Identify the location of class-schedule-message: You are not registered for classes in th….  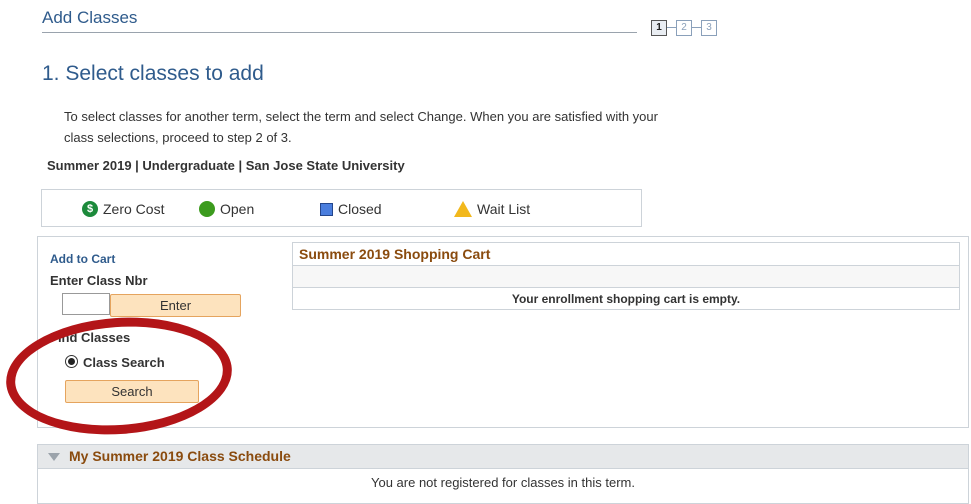
(503, 482).